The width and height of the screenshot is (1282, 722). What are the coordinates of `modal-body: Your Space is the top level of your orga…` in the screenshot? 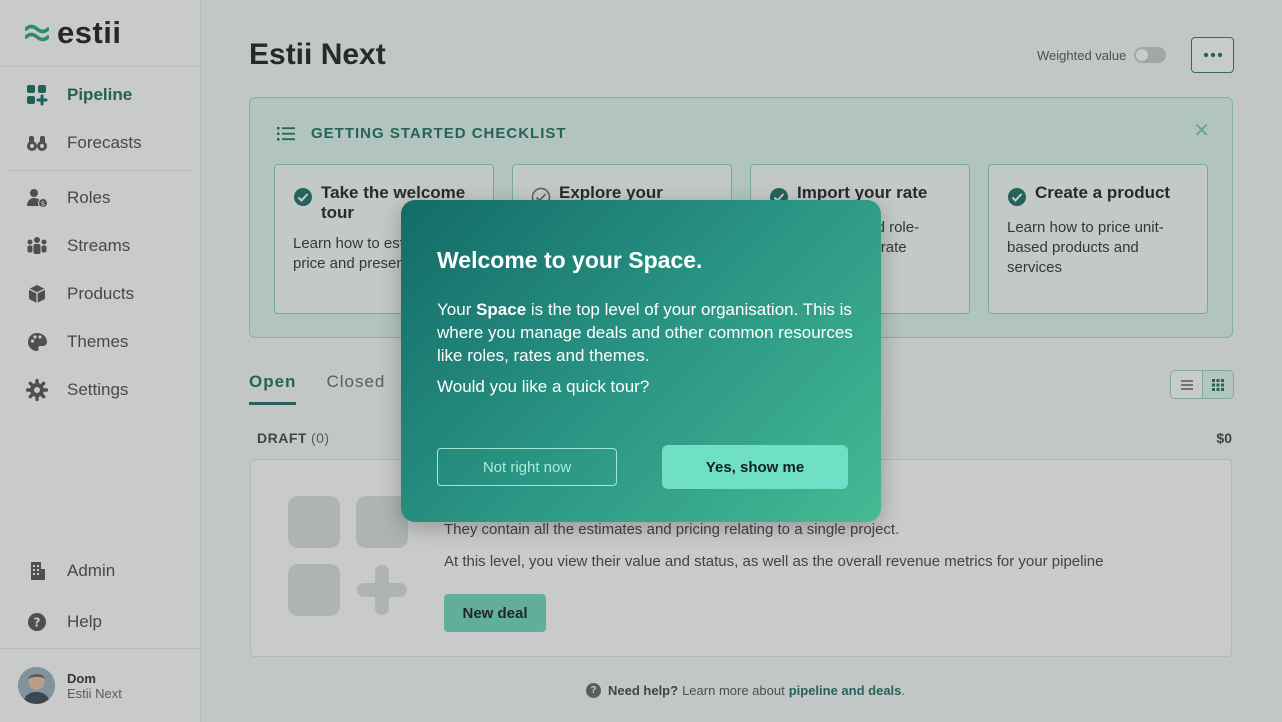 It's located at (647, 332).